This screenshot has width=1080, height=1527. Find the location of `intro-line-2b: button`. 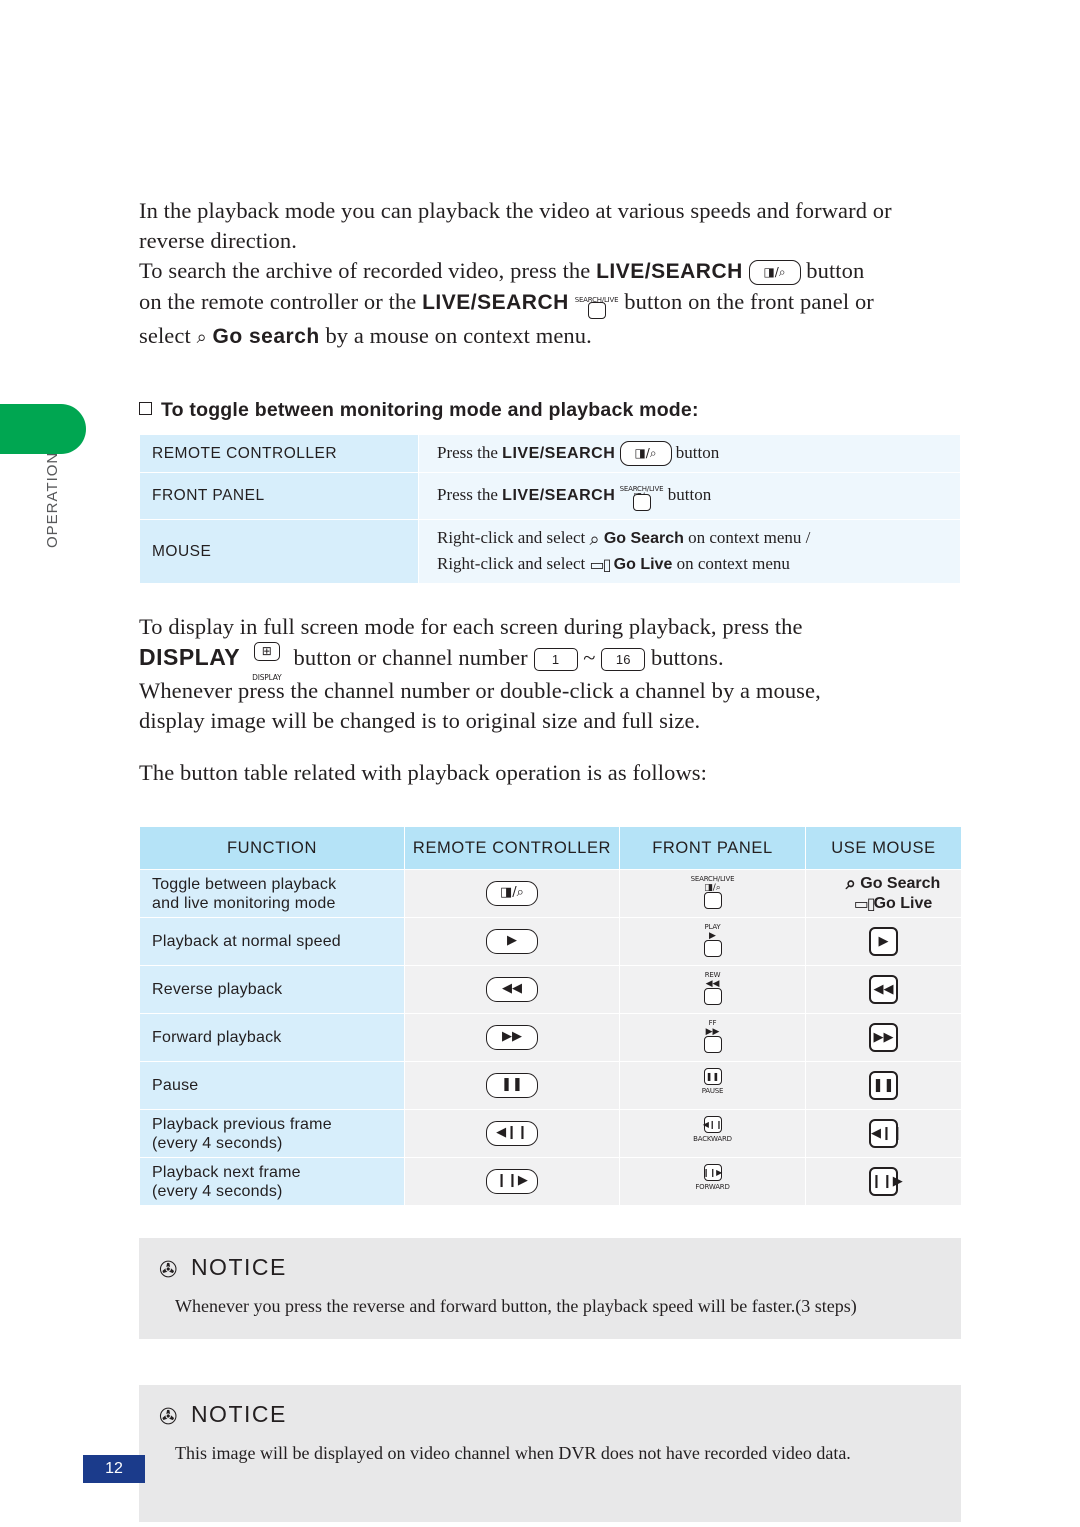

intro-line-2b: button is located at coordinates (835, 270).